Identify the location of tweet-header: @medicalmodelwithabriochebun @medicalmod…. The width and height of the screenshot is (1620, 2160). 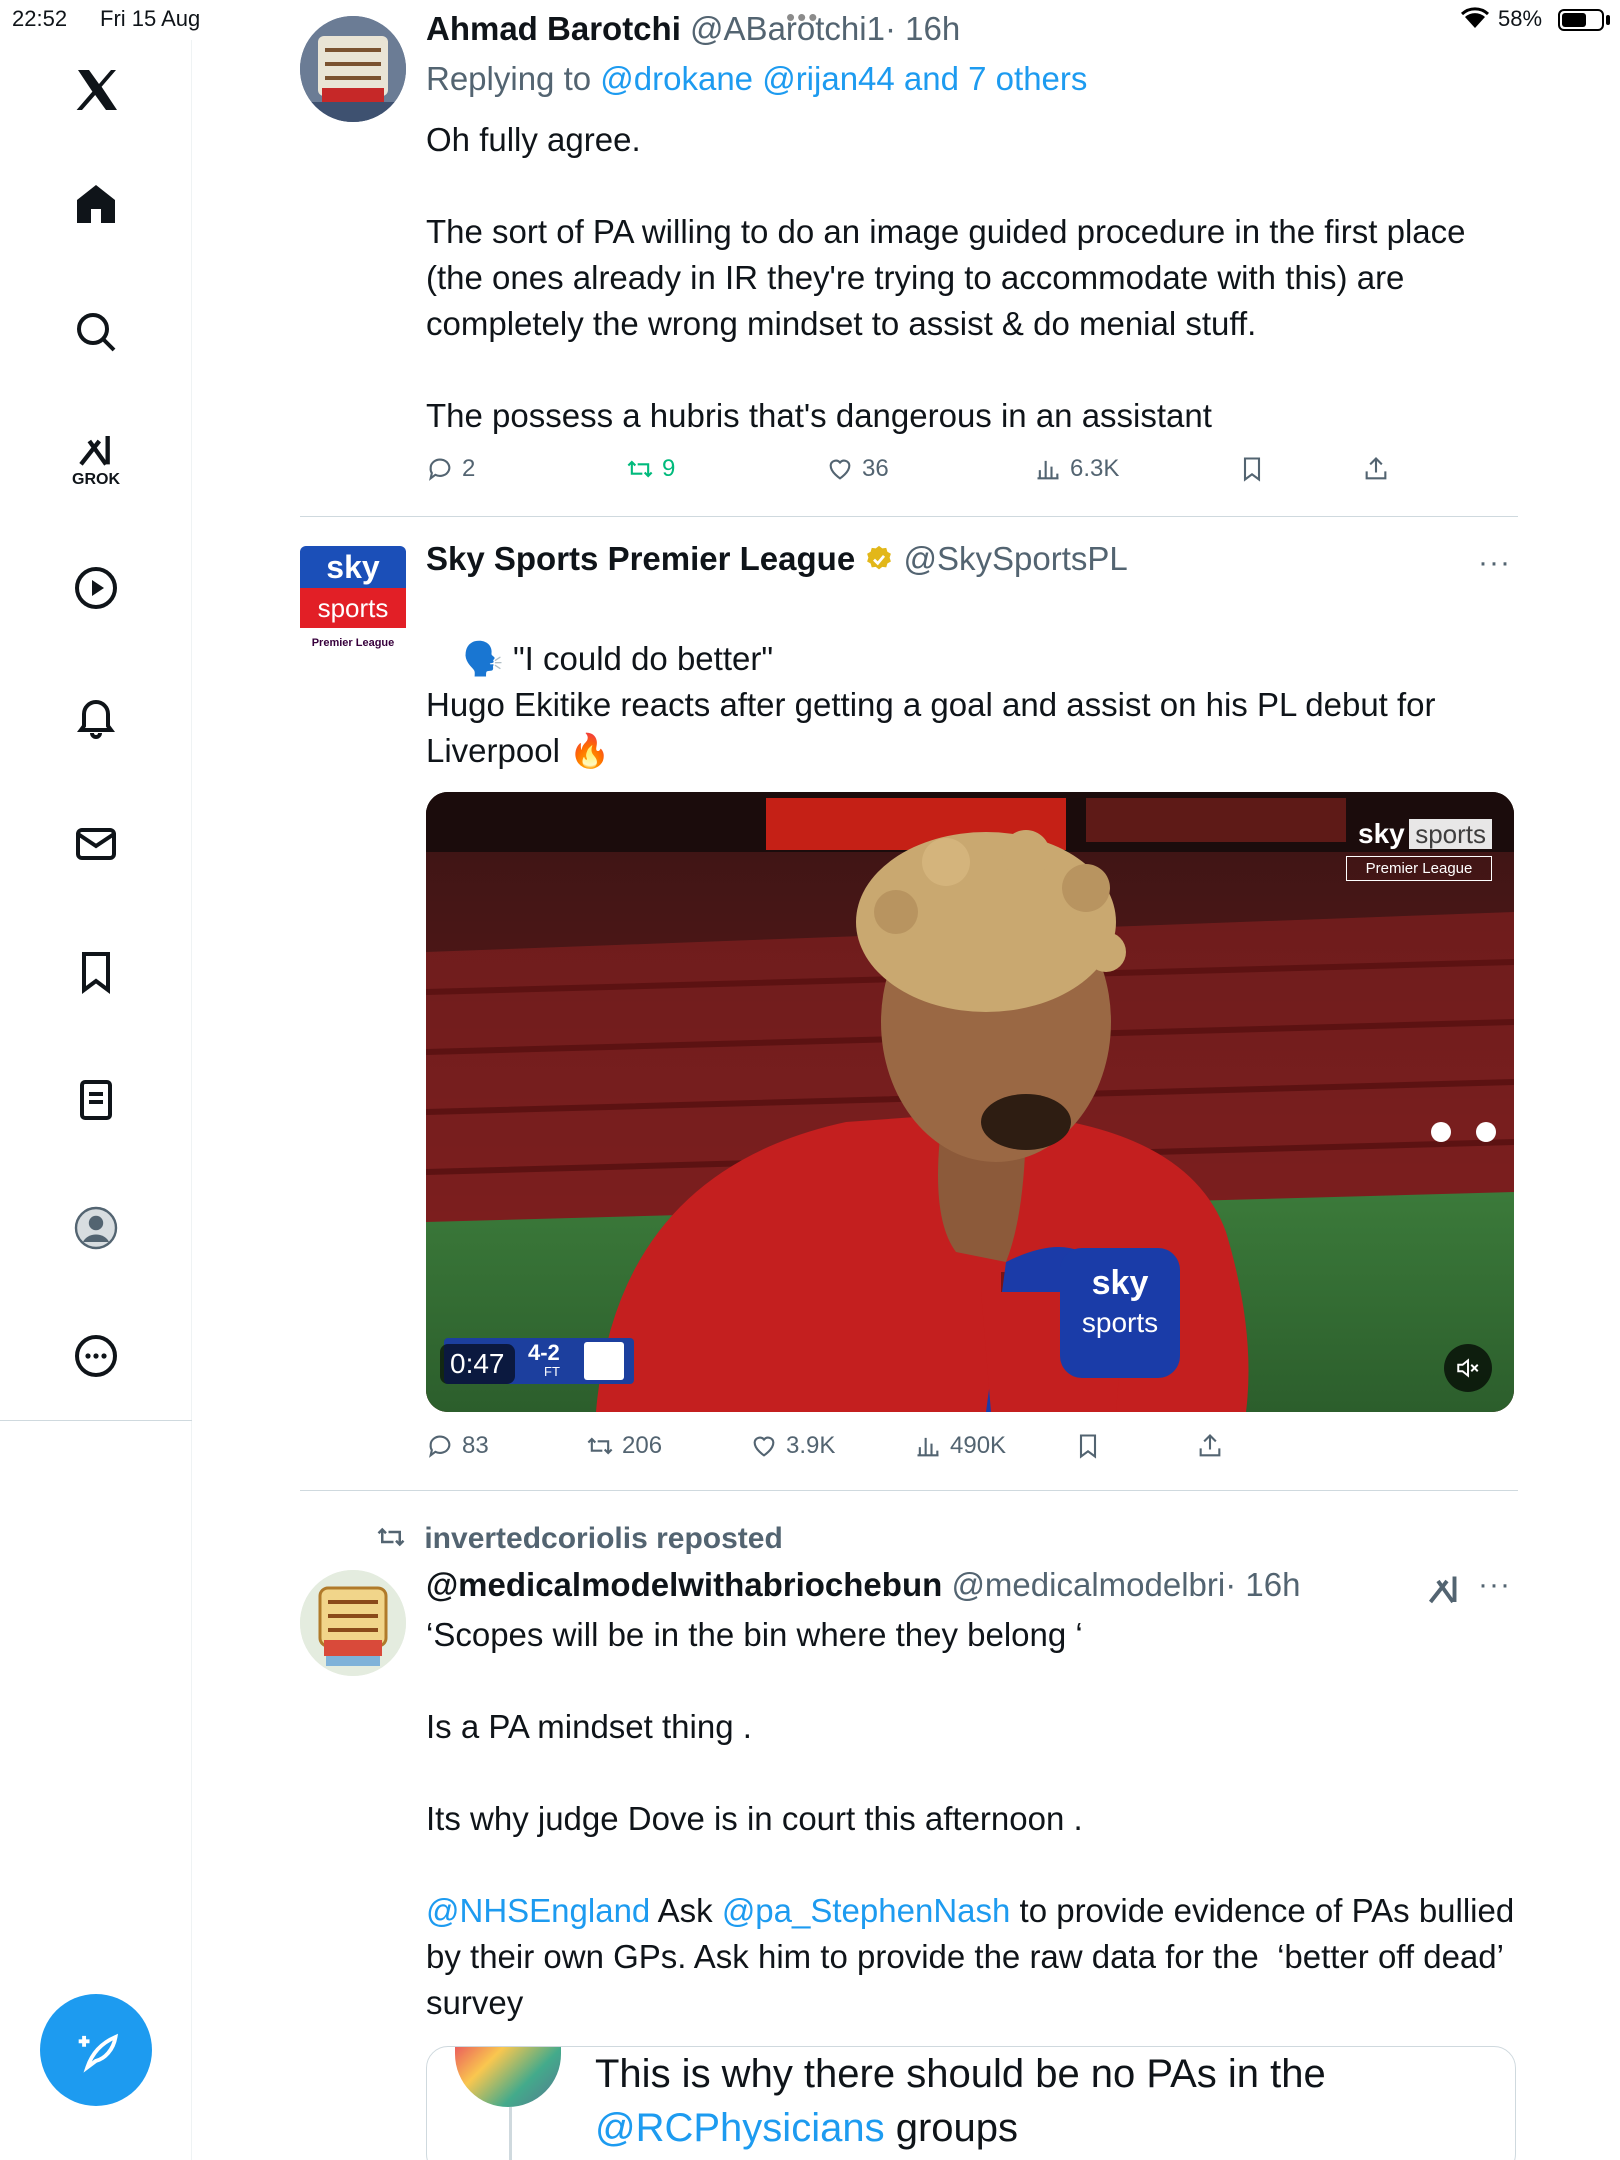
(863, 1585).